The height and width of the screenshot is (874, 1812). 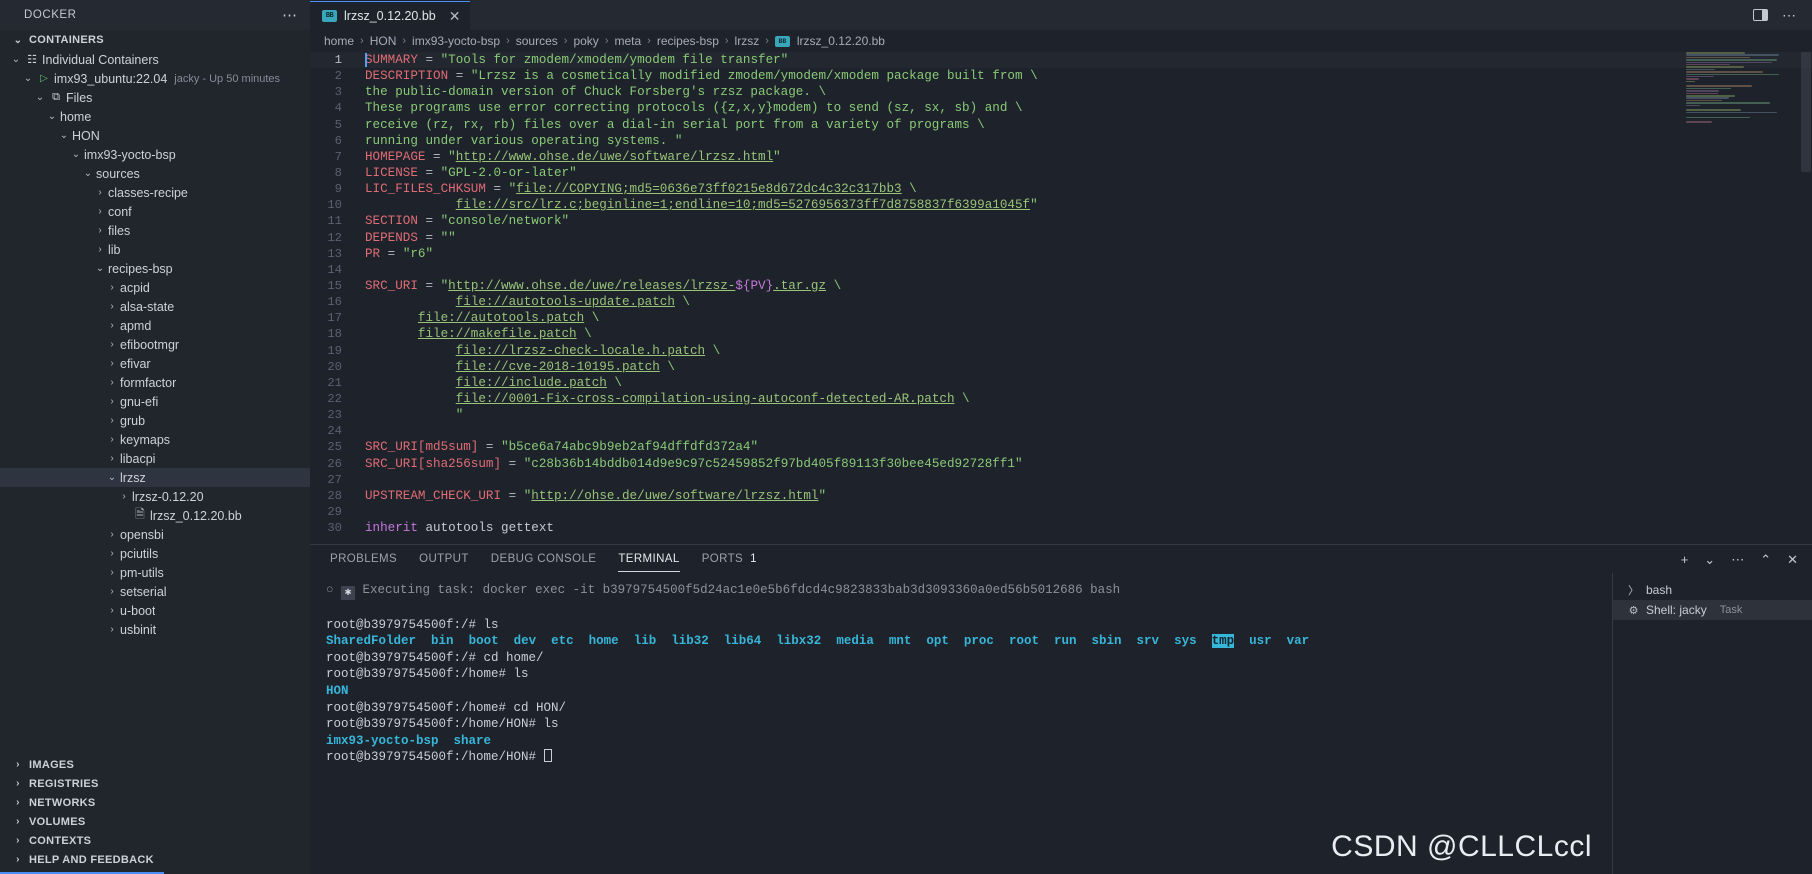 I want to click on editor-scrollbar, so click(x=1805, y=298).